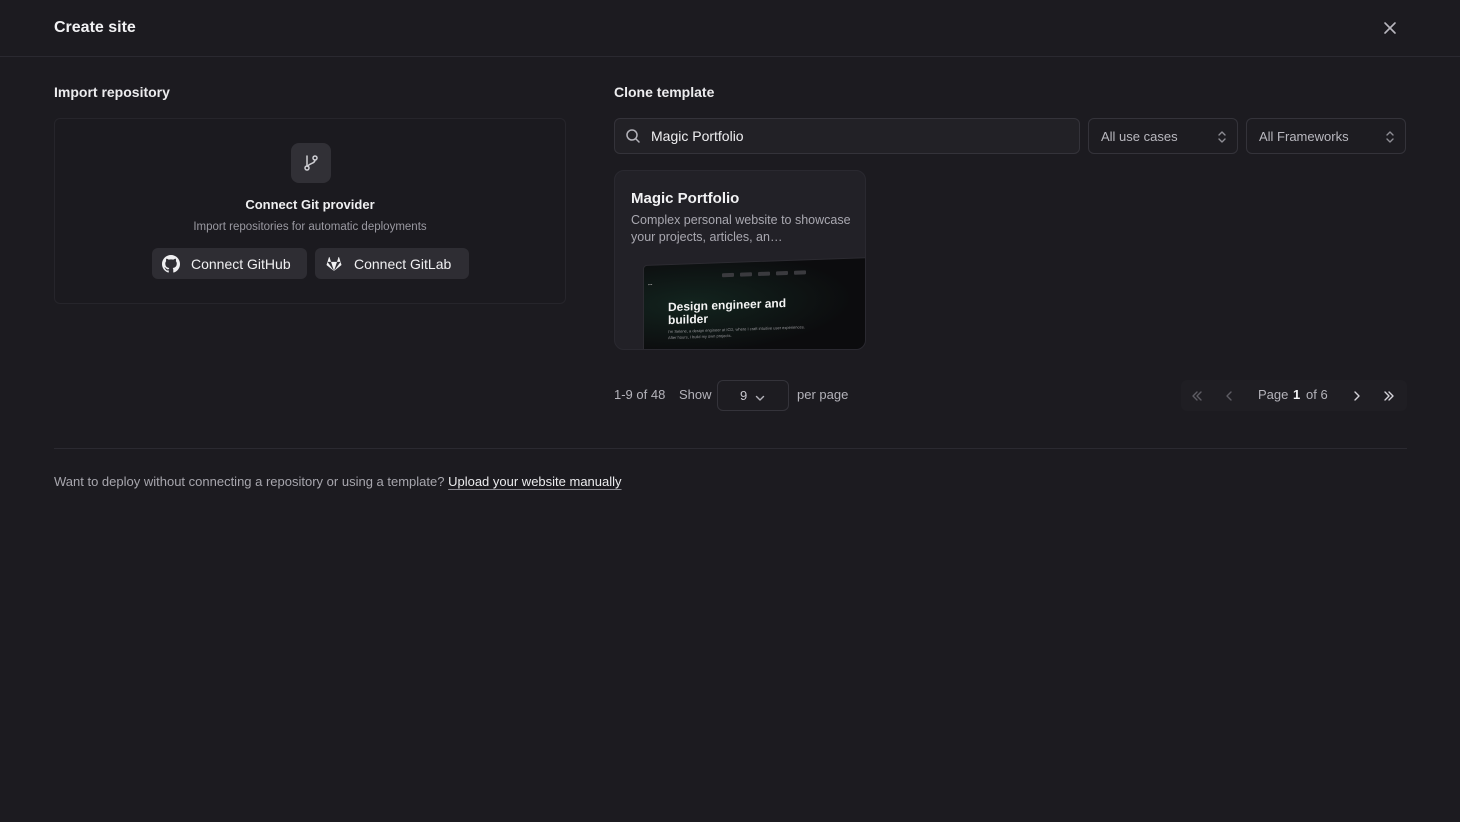 This screenshot has width=1460, height=822. Describe the element at coordinates (685, 198) in the screenshot. I see `template-card-title: Magic Portfolio` at that location.